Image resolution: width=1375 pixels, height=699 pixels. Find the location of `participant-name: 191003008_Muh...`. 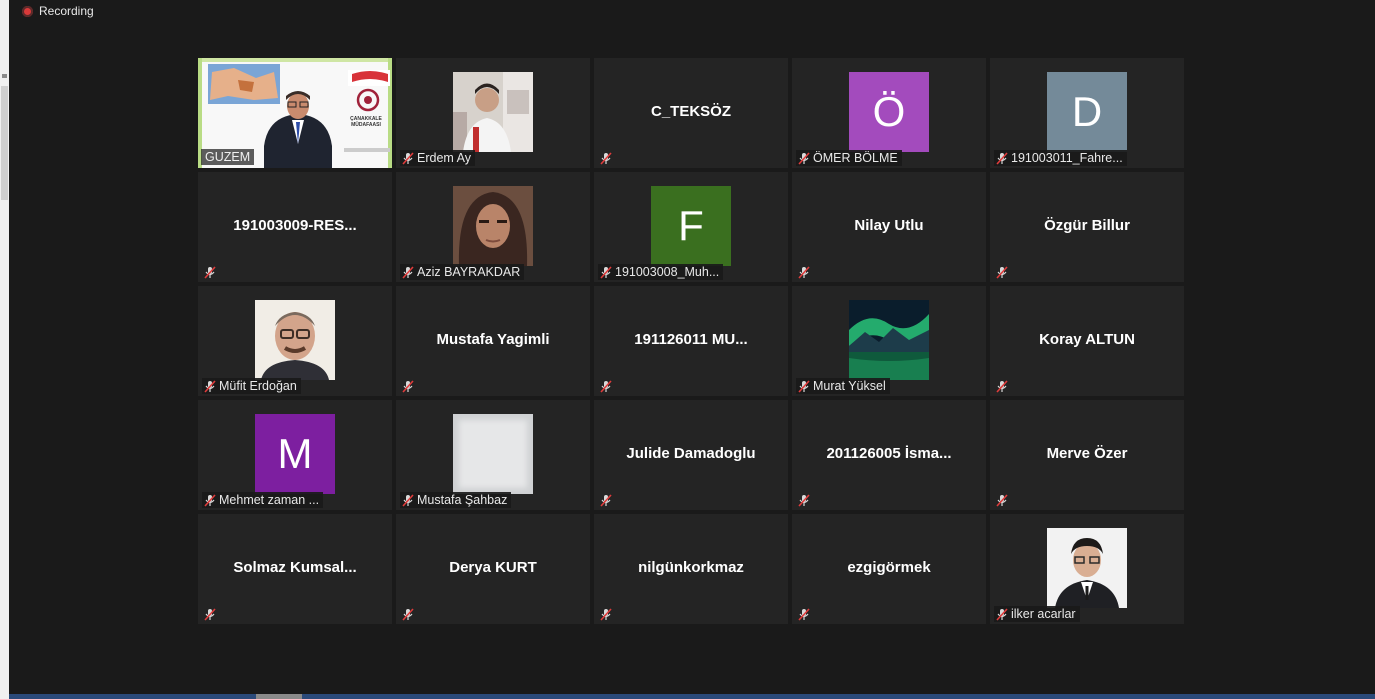

participant-name: 191003008_Muh... is located at coordinates (667, 272).